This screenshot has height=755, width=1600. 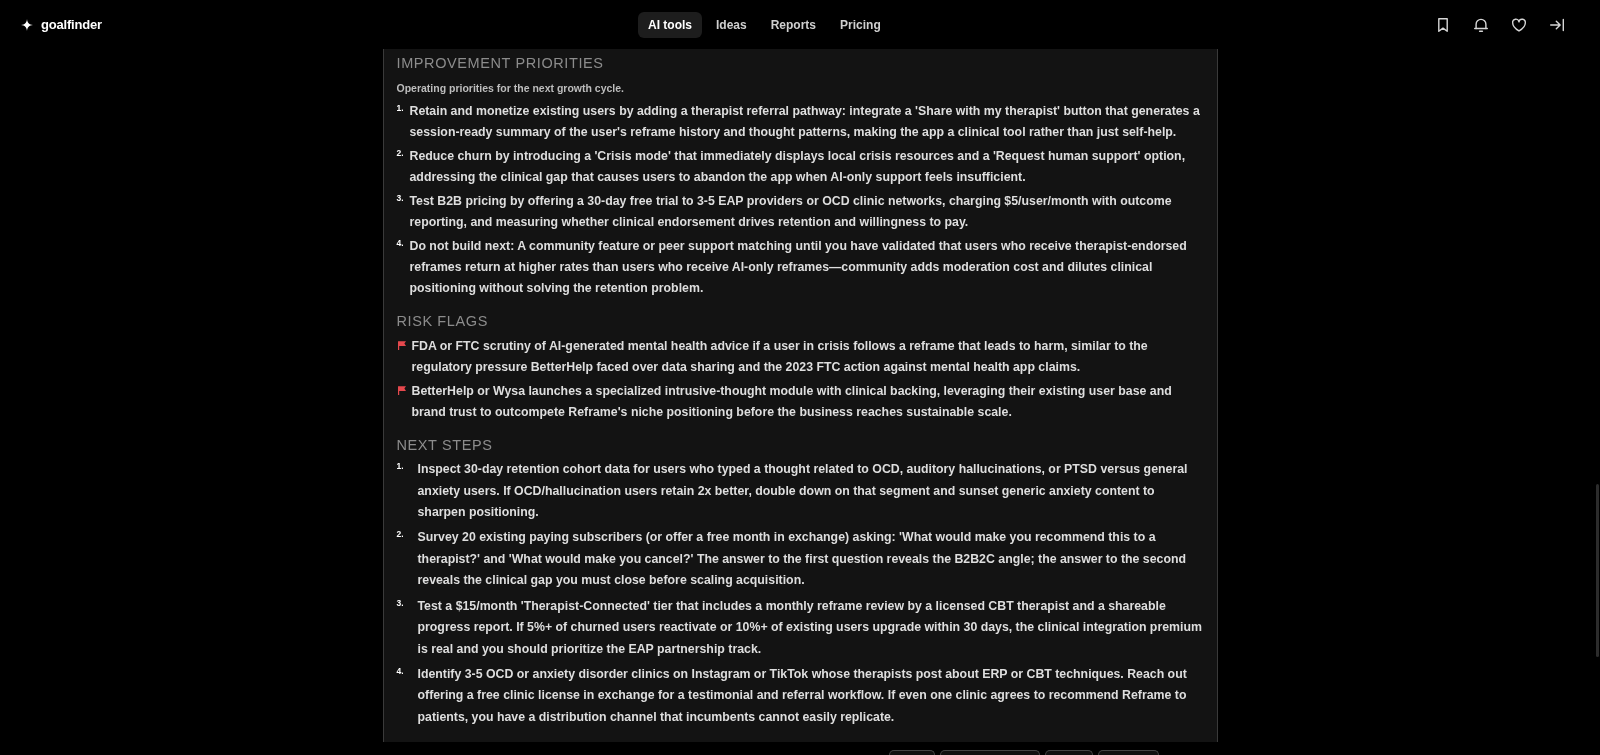 What do you see at coordinates (780, 357) in the screenshot?
I see `list-item-text: FDA or FTC scrutiny of AI-generated mental health advice if a user in crisis follows a reframe that leads to harm, similar to the regulatory pressure BetterHelp faced over data sharing and the 2023 FTC action against mental health app claims.` at bounding box center [780, 357].